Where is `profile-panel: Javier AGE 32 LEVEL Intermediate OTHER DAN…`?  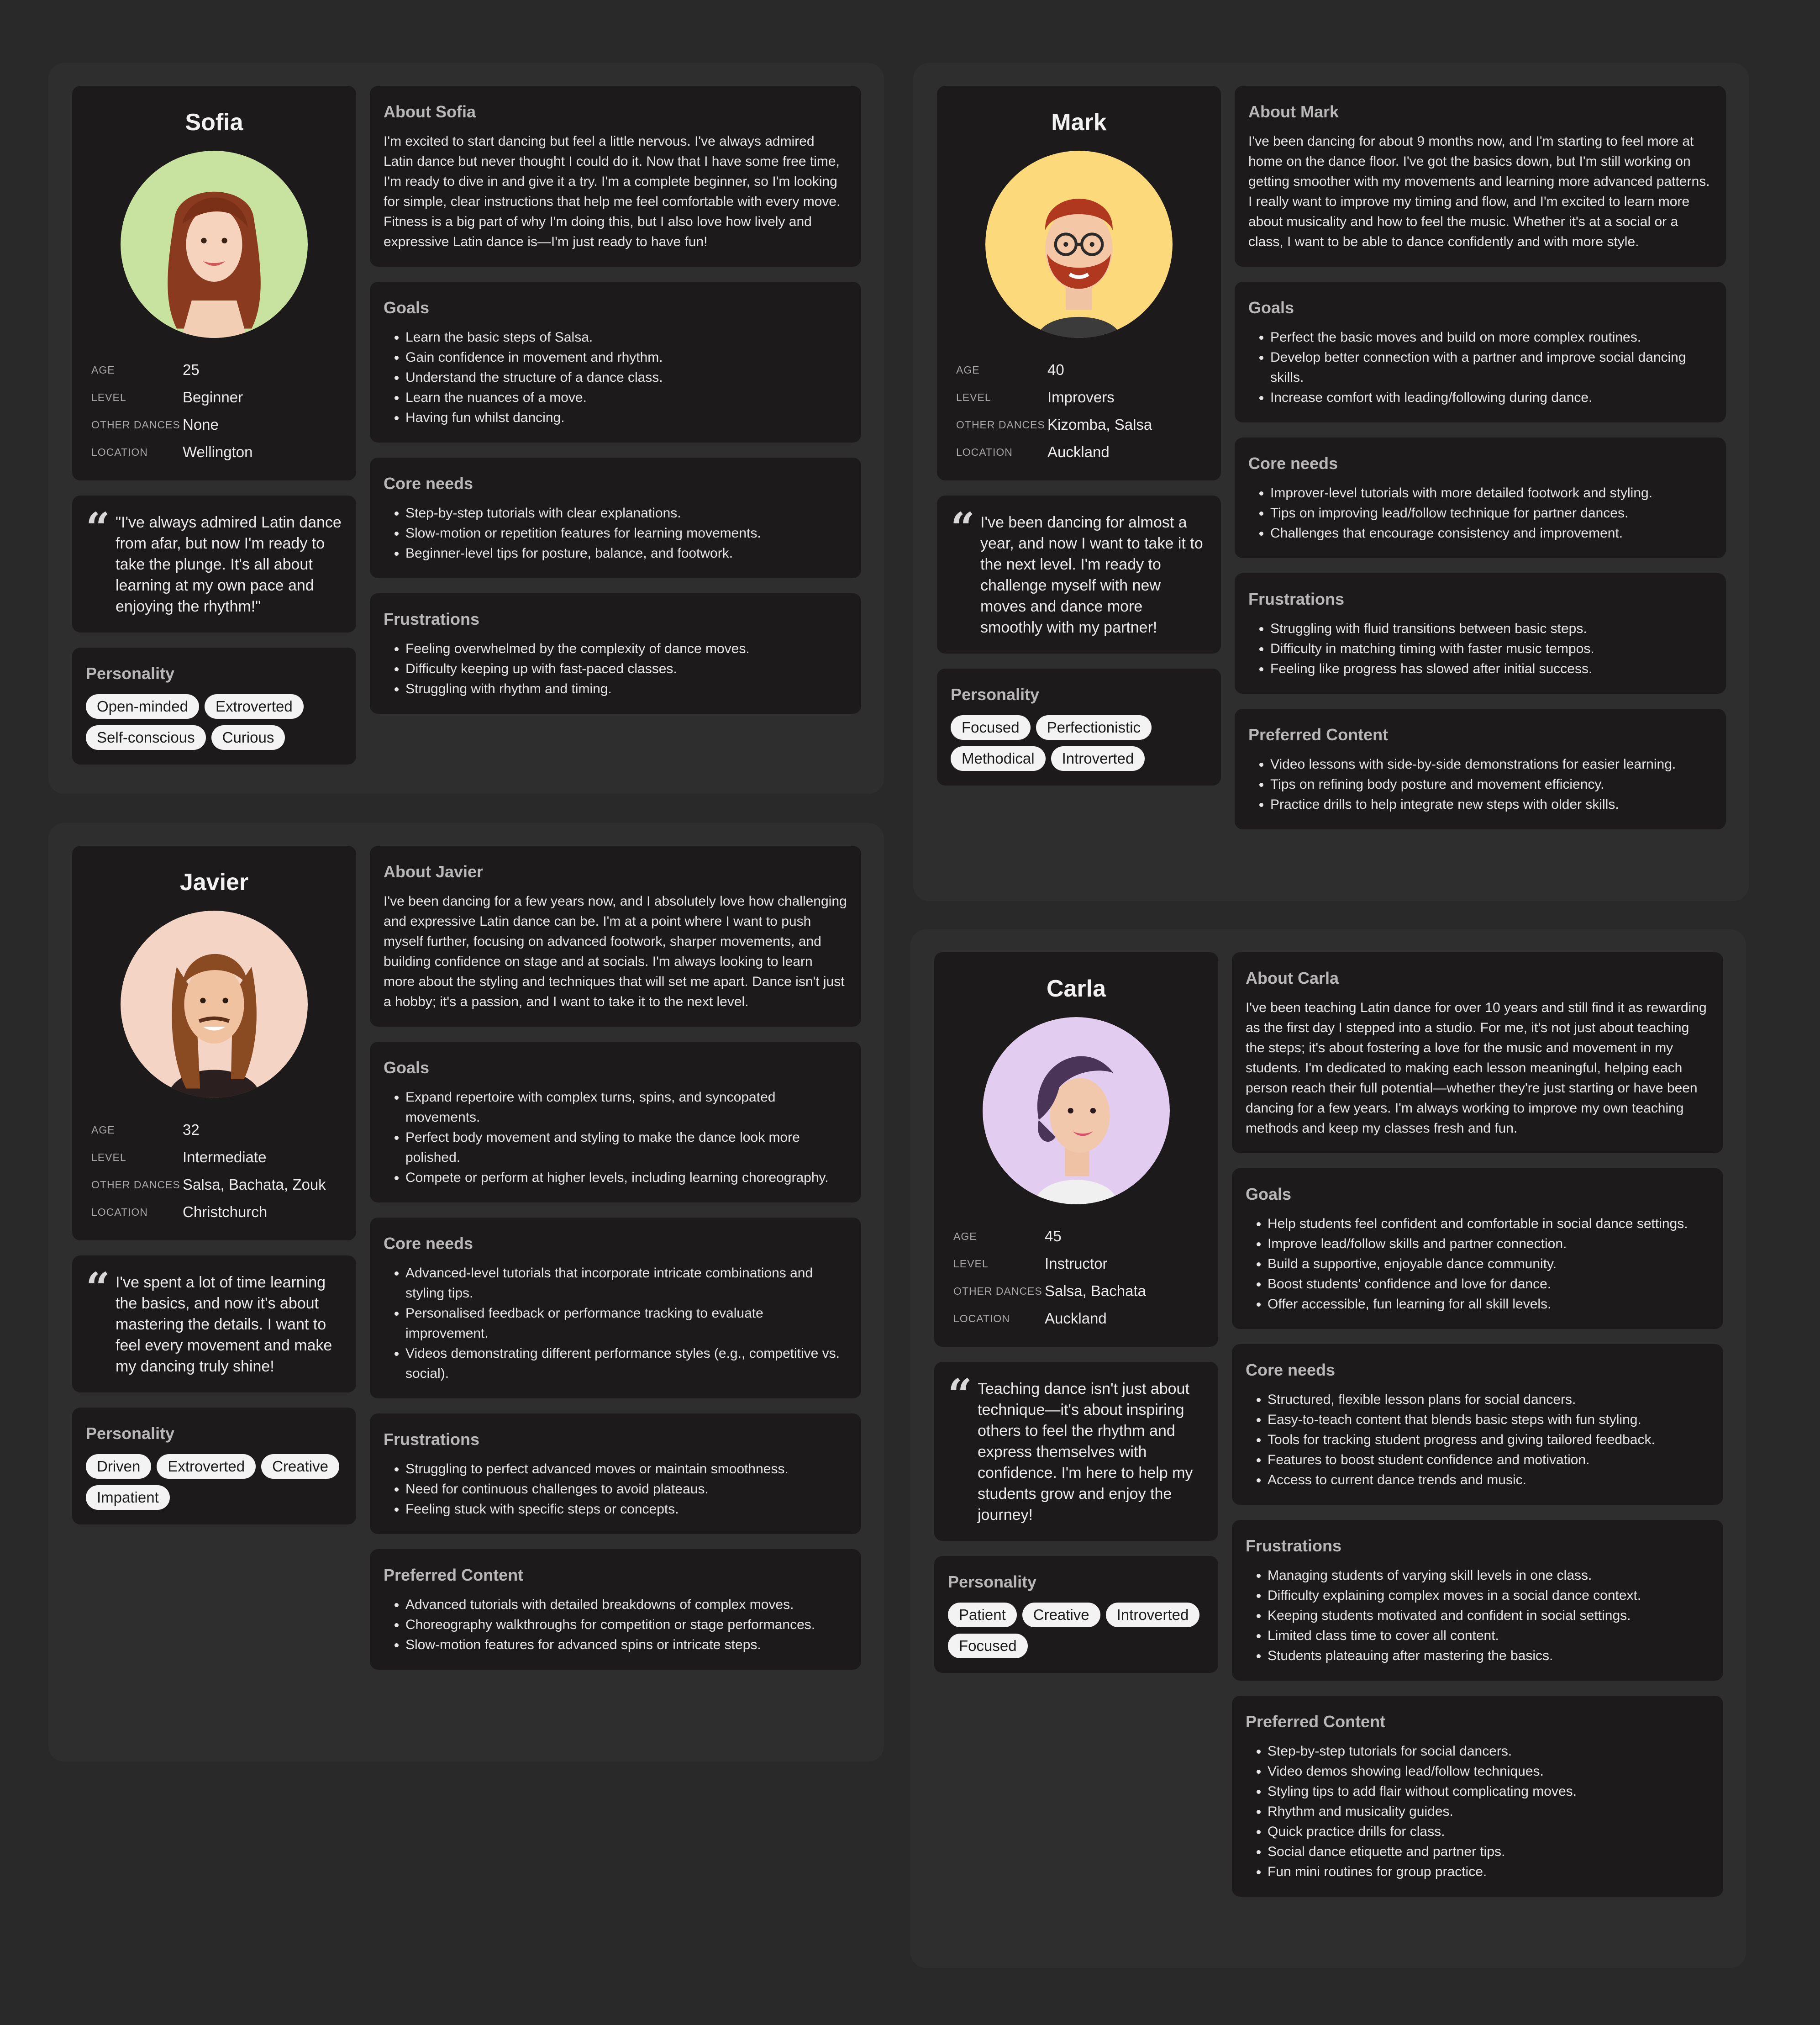 profile-panel: Javier AGE 32 LEVEL Intermediate OTHER DAN… is located at coordinates (214, 1043).